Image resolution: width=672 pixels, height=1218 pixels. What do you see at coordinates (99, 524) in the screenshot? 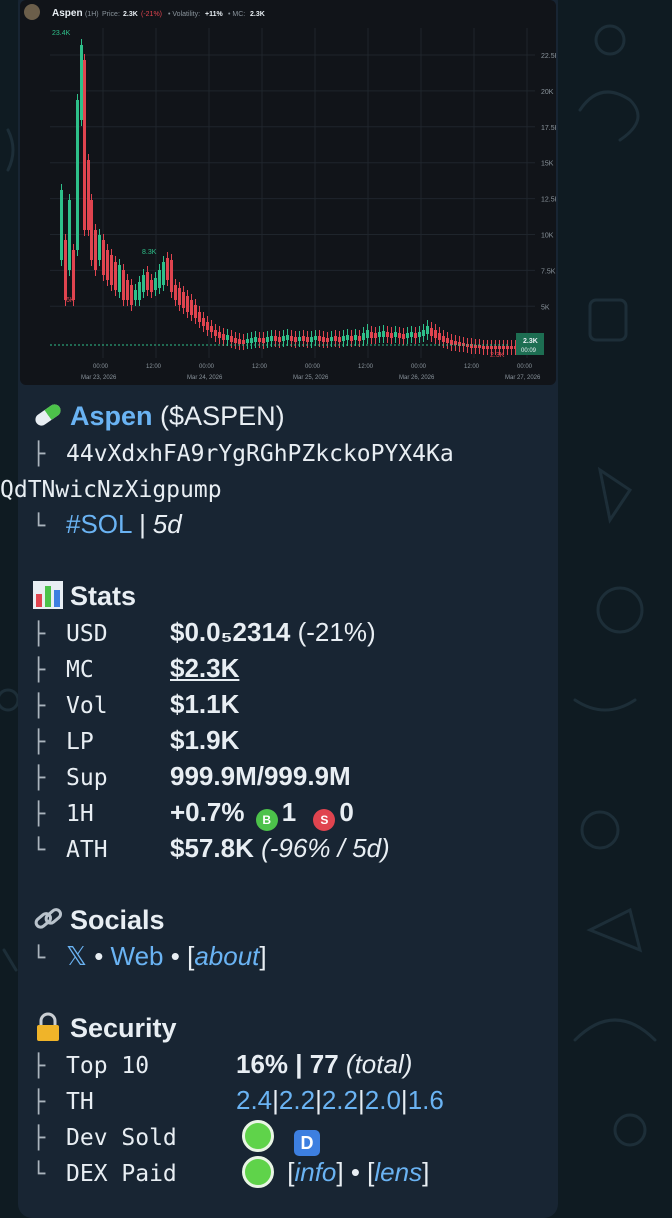
I see `chain-hashtag: #SOL` at bounding box center [99, 524].